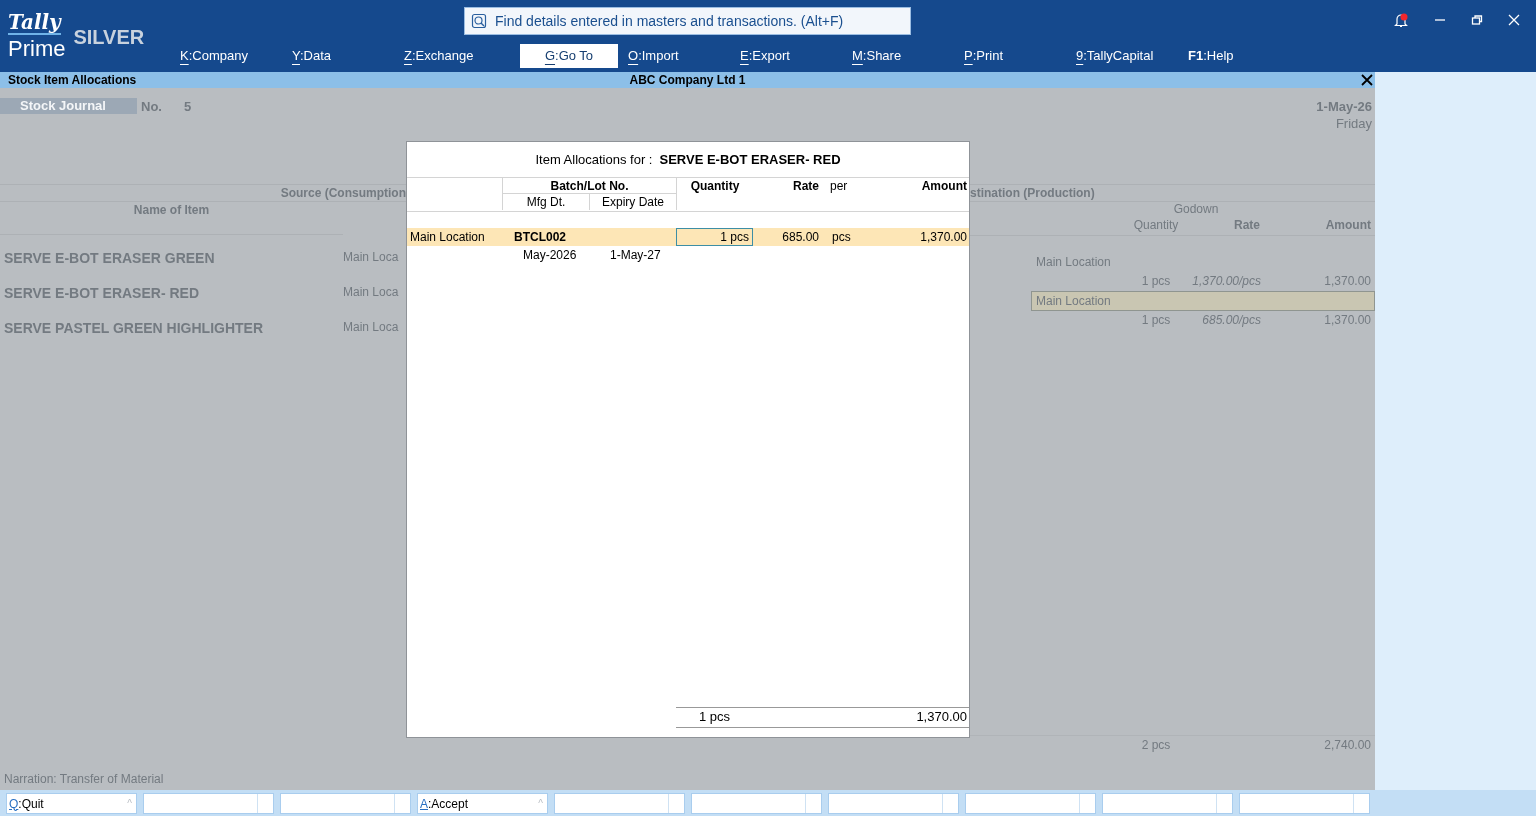  I want to click on section-heading: Source (Consumption, so click(203, 193).